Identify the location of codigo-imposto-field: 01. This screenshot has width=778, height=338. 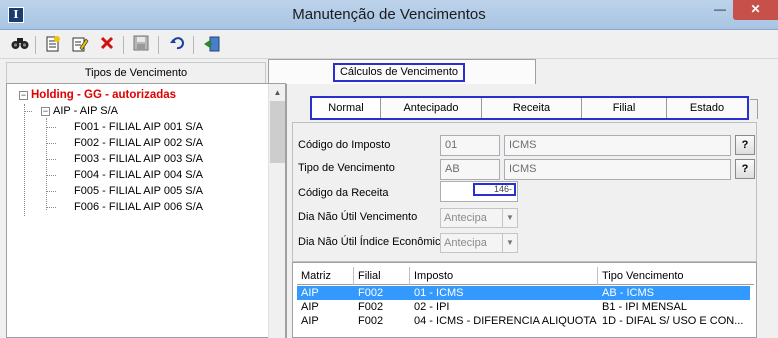
(470, 145).